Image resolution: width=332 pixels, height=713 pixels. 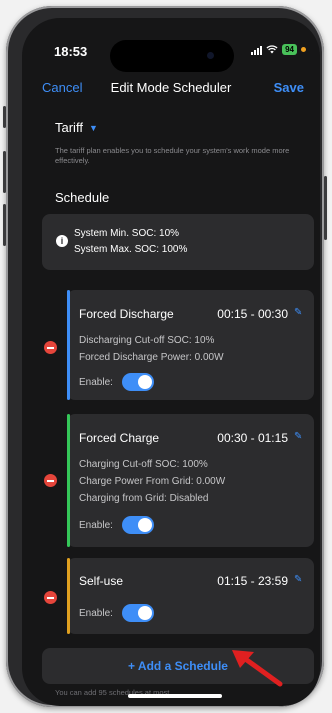 I want to click on action-button, so click(x=4, y=117).